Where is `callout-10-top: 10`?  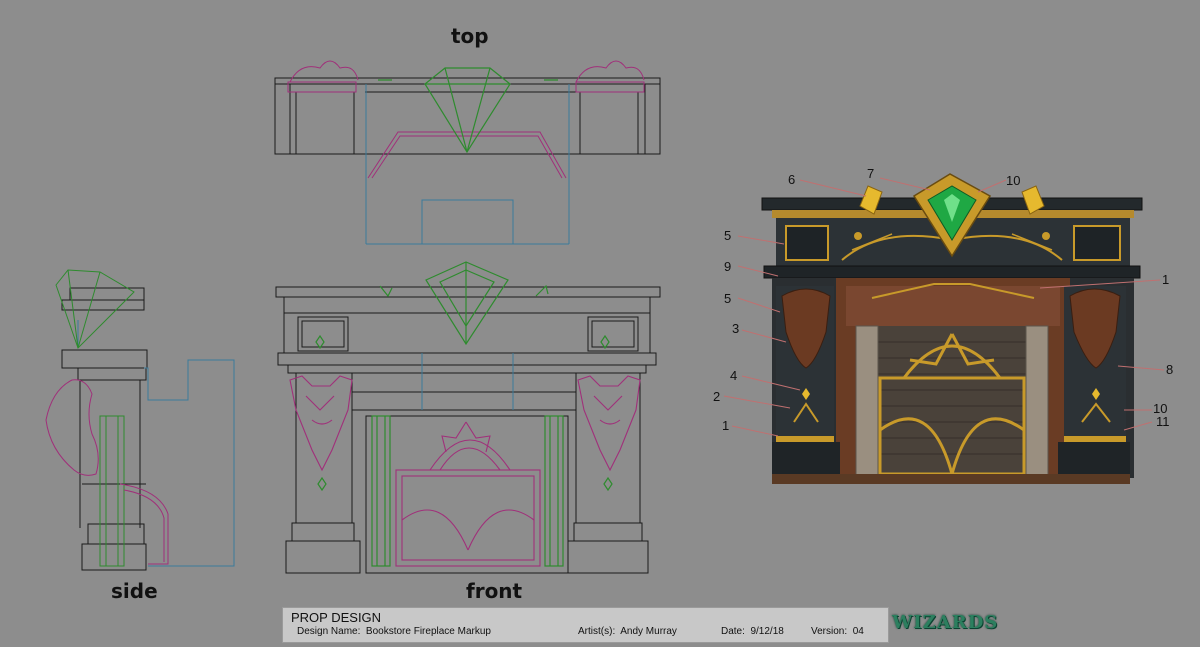
callout-10-top: 10 is located at coordinates (1013, 180).